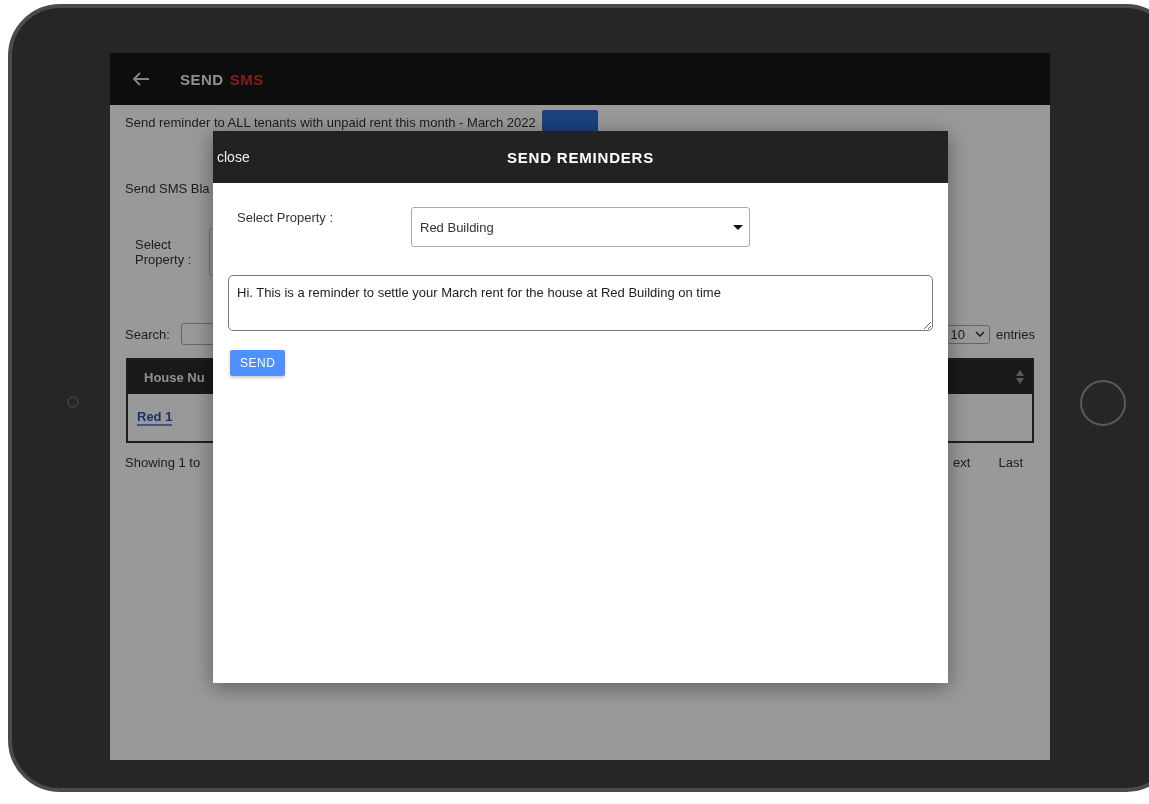 Image resolution: width=1149 pixels, height=804 pixels. Describe the element at coordinates (167, 188) in the screenshot. I see `sms-blast-label: Send SMS Bla` at that location.